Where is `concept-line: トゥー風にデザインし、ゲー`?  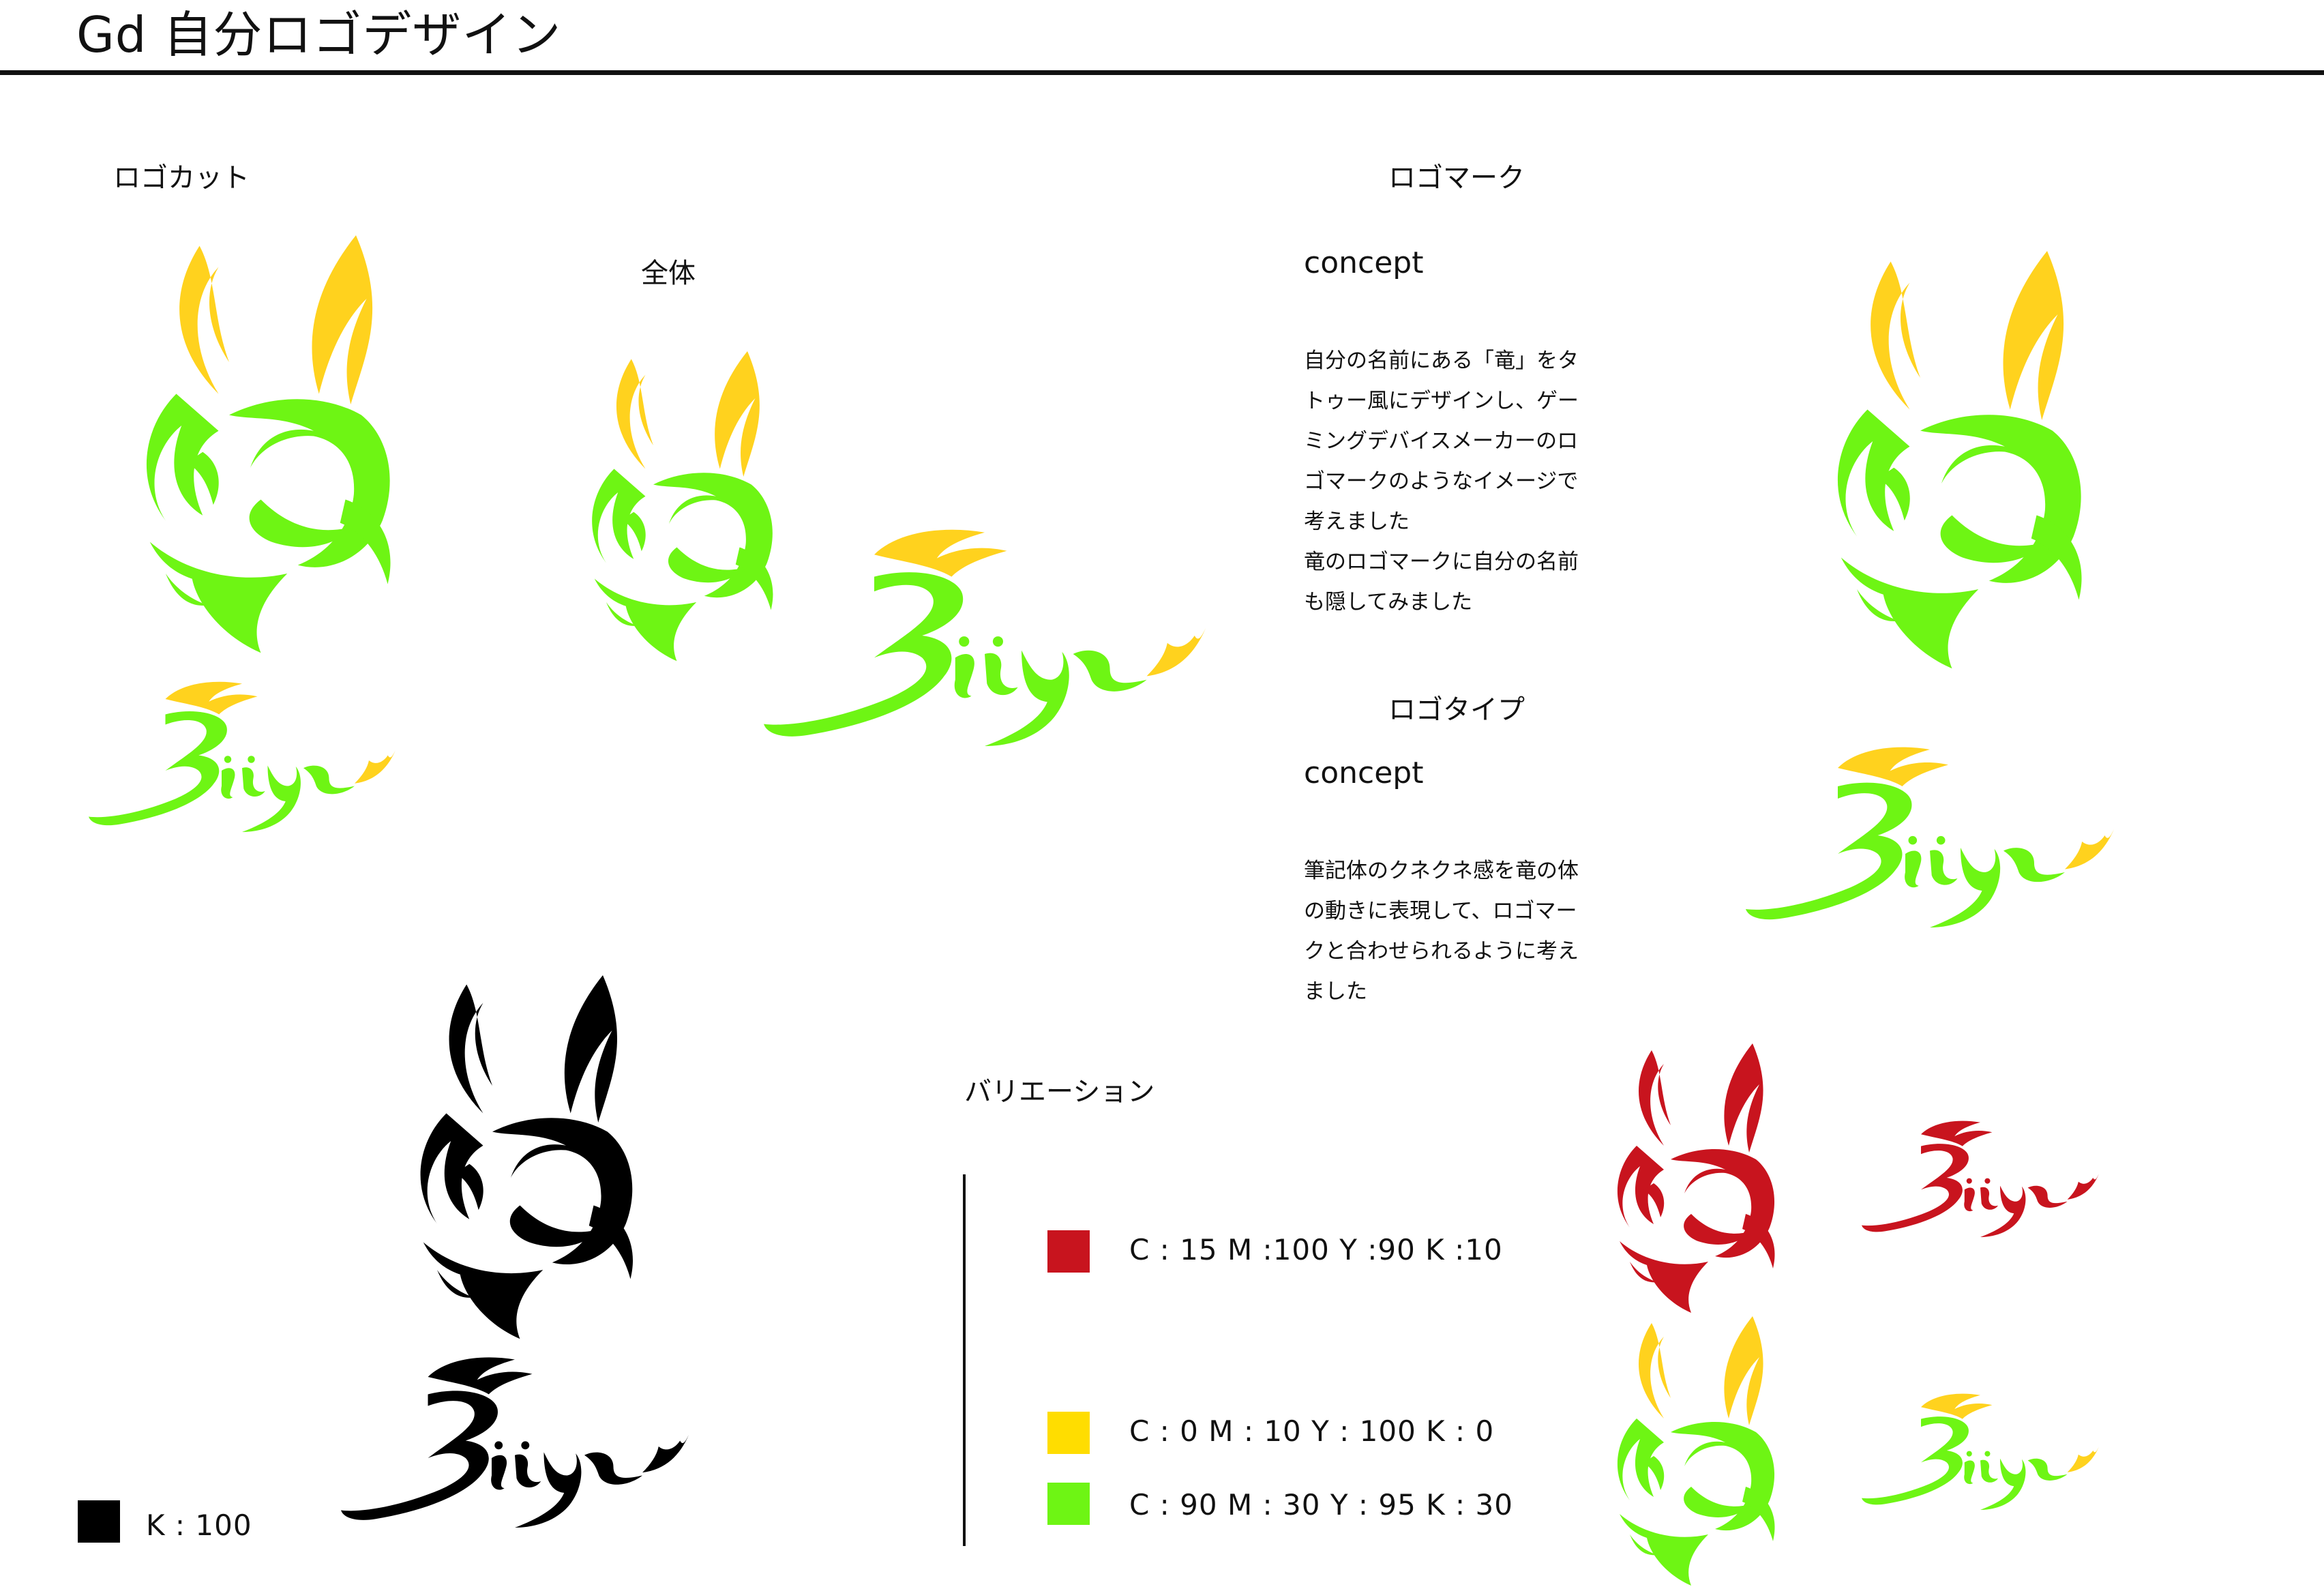
concept-line: トゥー風にデザインし、ゲー is located at coordinates (1441, 401).